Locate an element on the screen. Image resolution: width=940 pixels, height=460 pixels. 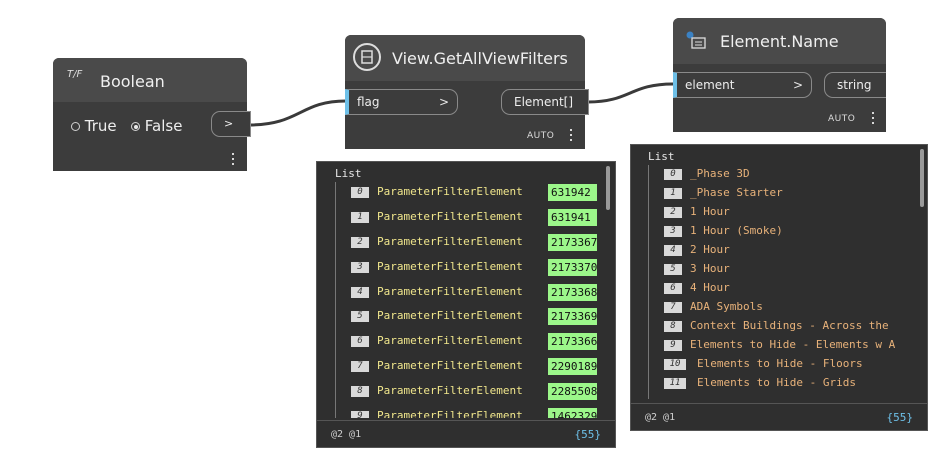
element-id-badge: 2290189 is located at coordinates (572, 366).